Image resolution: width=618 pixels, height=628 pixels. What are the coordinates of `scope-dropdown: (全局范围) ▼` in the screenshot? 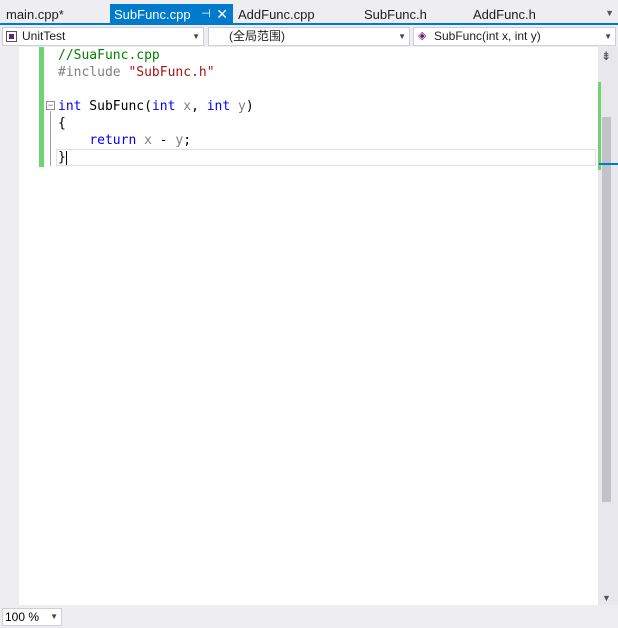 It's located at (309, 36).